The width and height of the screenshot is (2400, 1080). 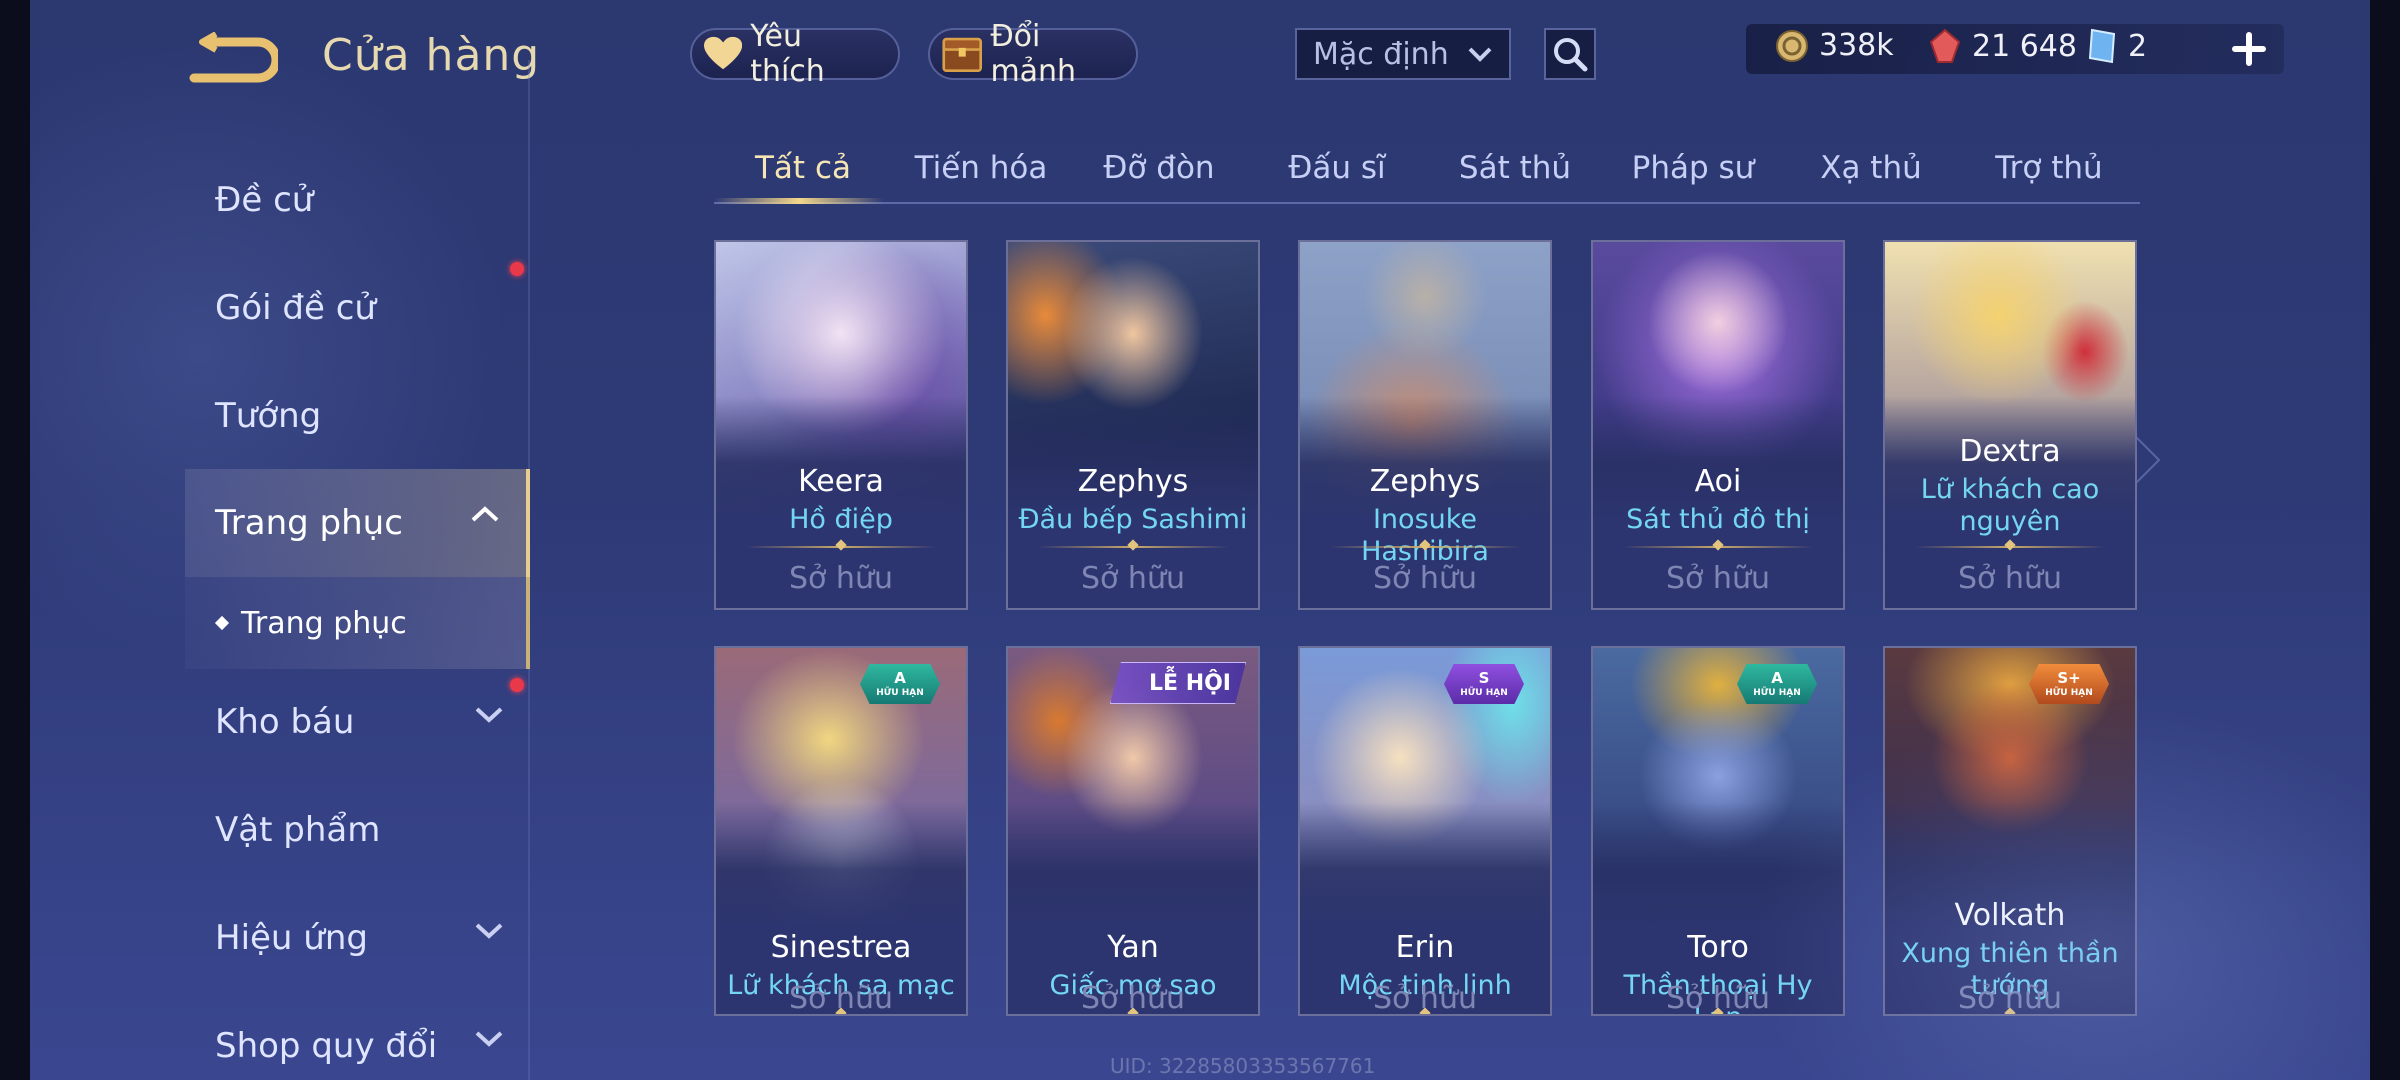 I want to click on rarity-badge: A HỮU HẠN, so click(x=1777, y=684).